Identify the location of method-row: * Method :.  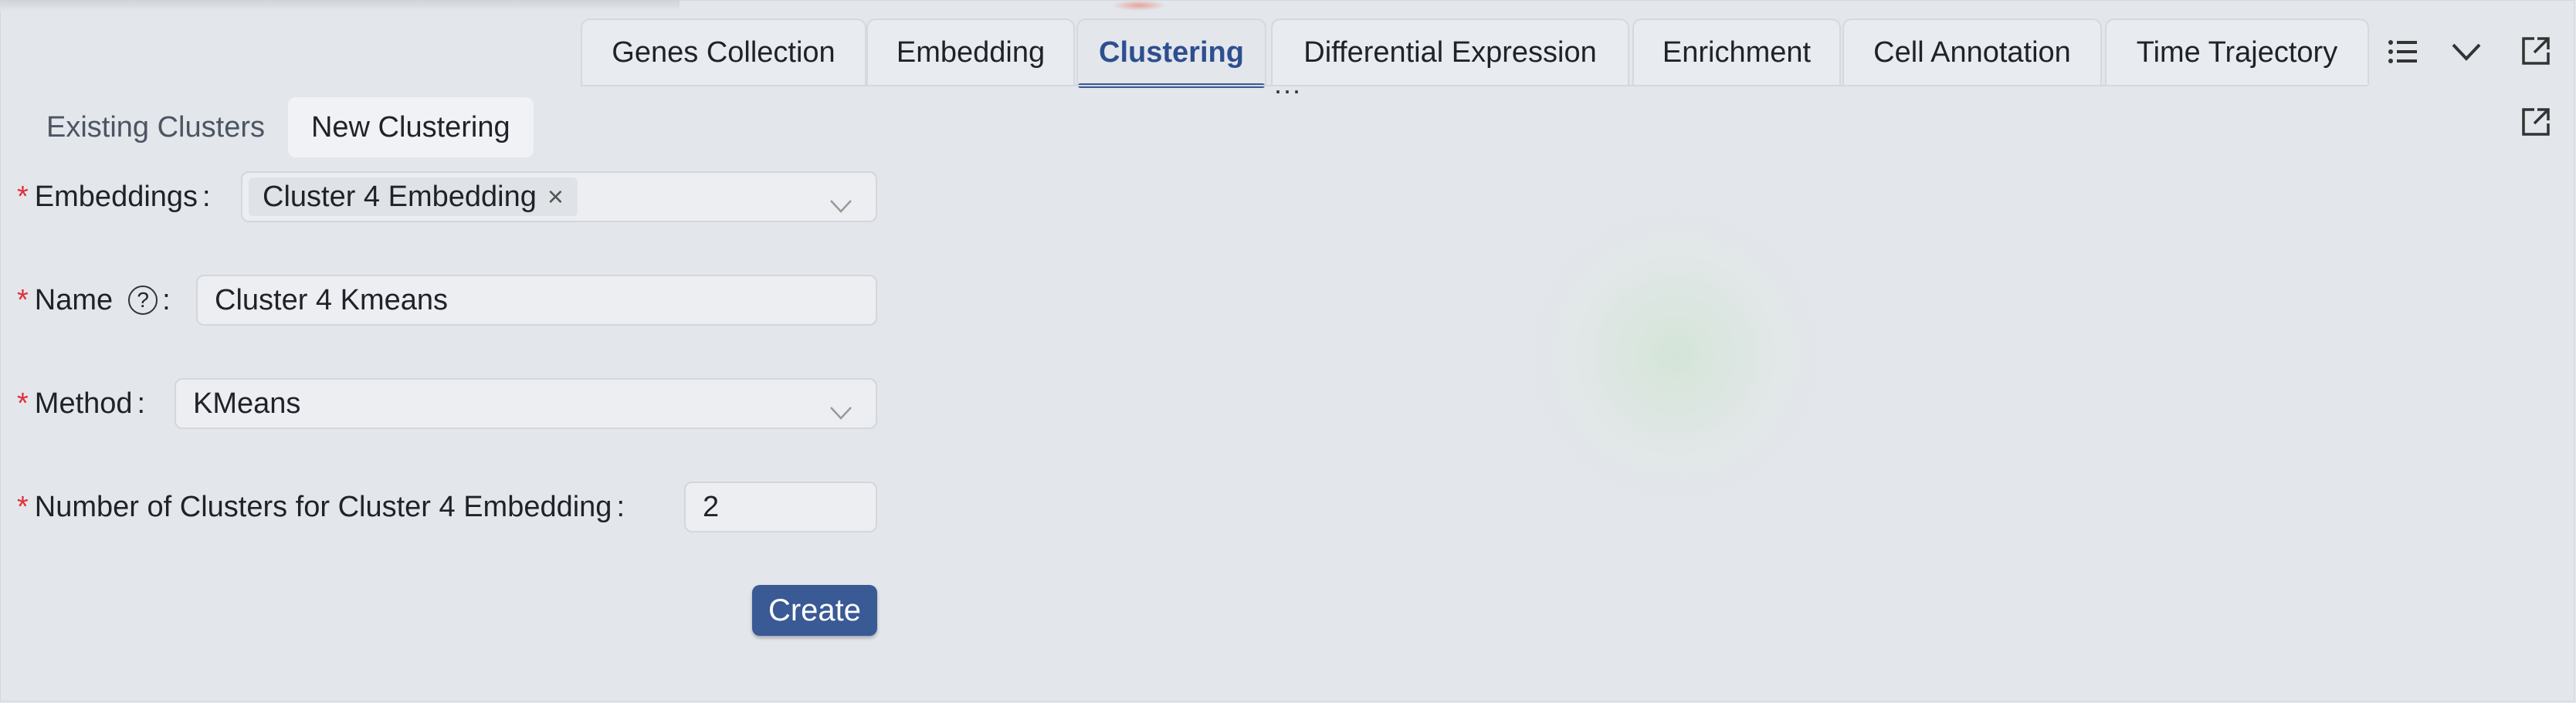
(85, 403).